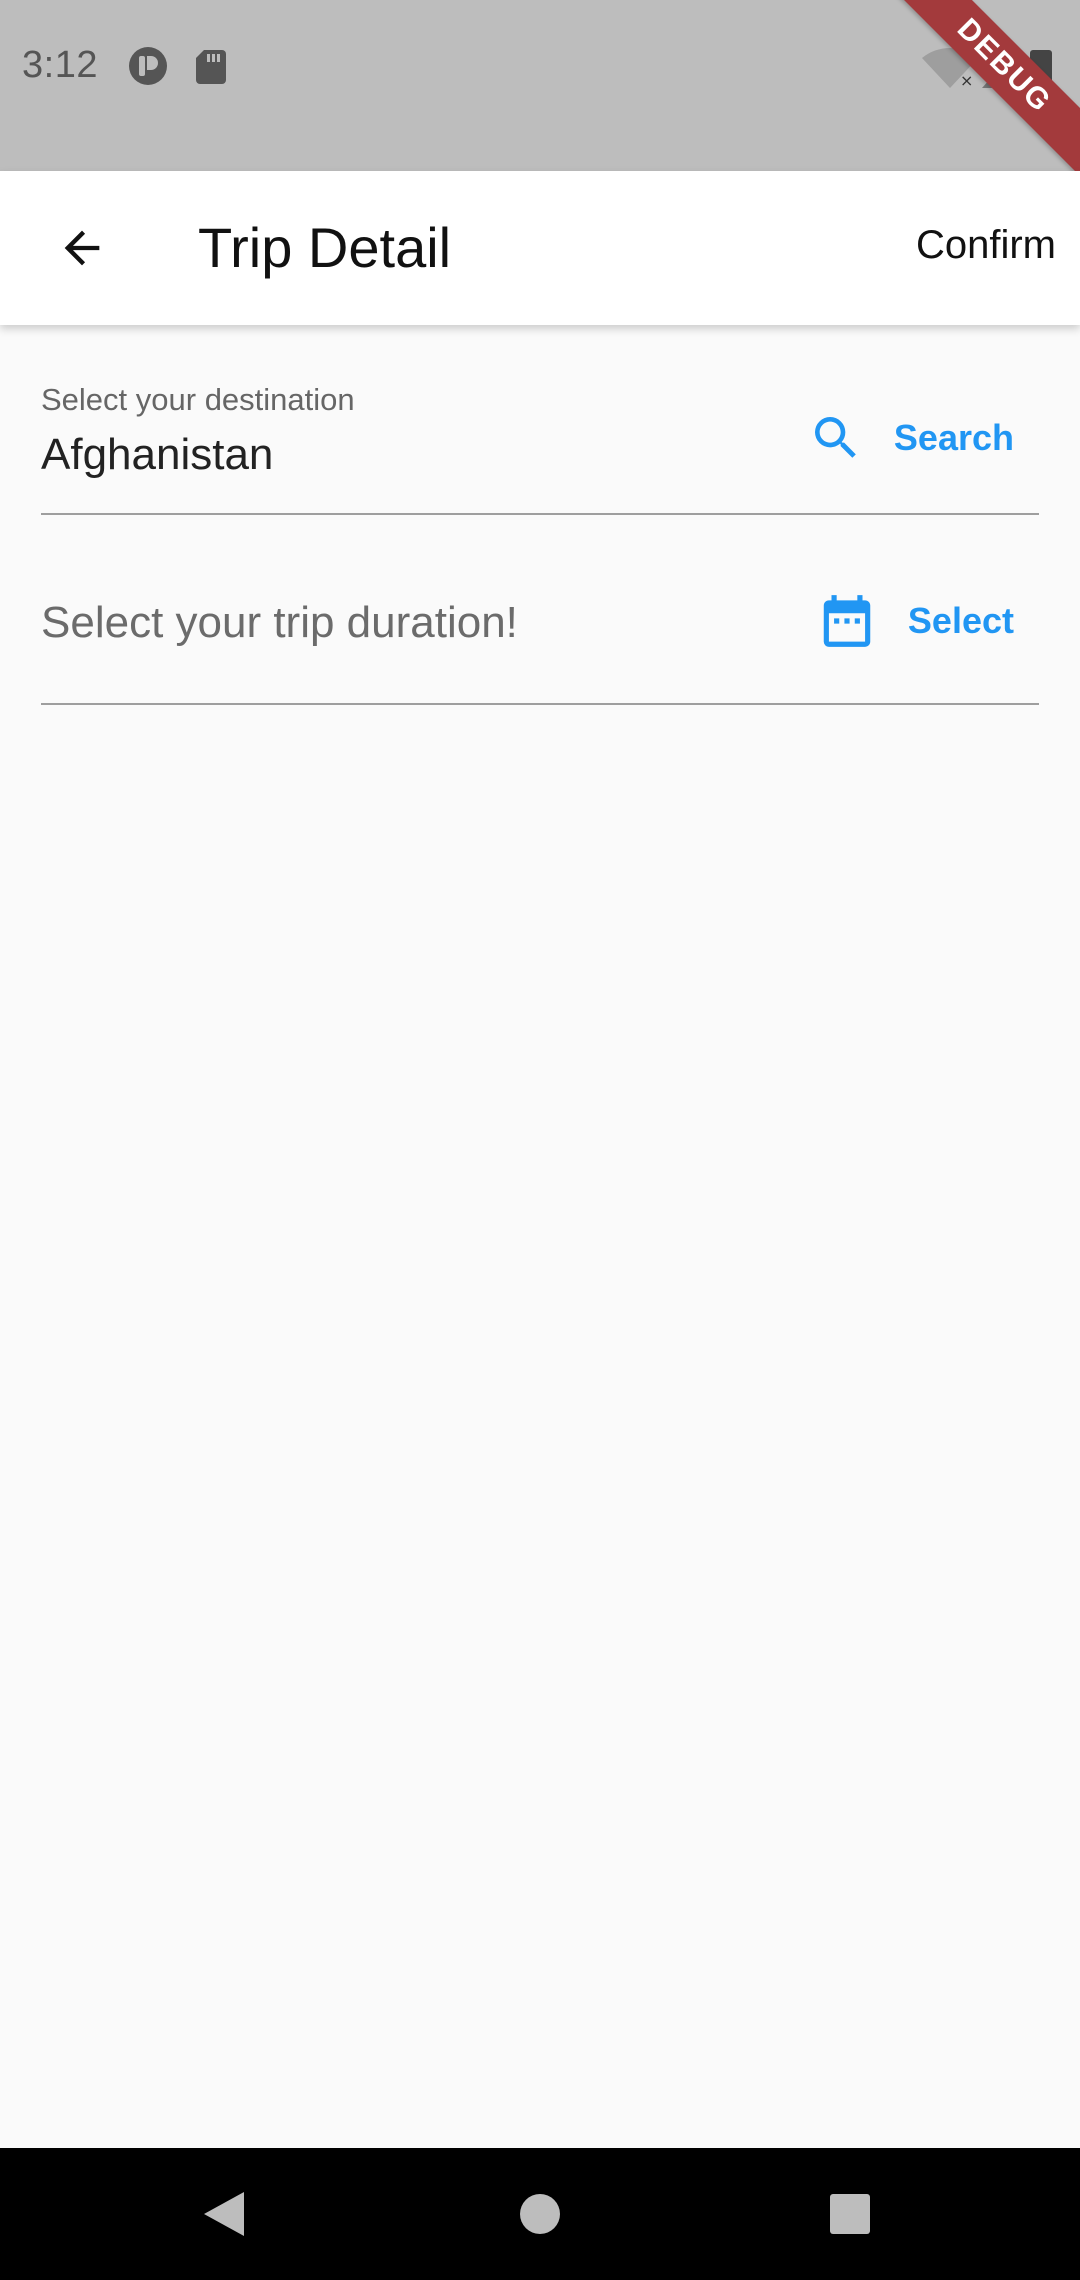  Describe the element at coordinates (835, 437) in the screenshot. I see `search-icon` at that location.